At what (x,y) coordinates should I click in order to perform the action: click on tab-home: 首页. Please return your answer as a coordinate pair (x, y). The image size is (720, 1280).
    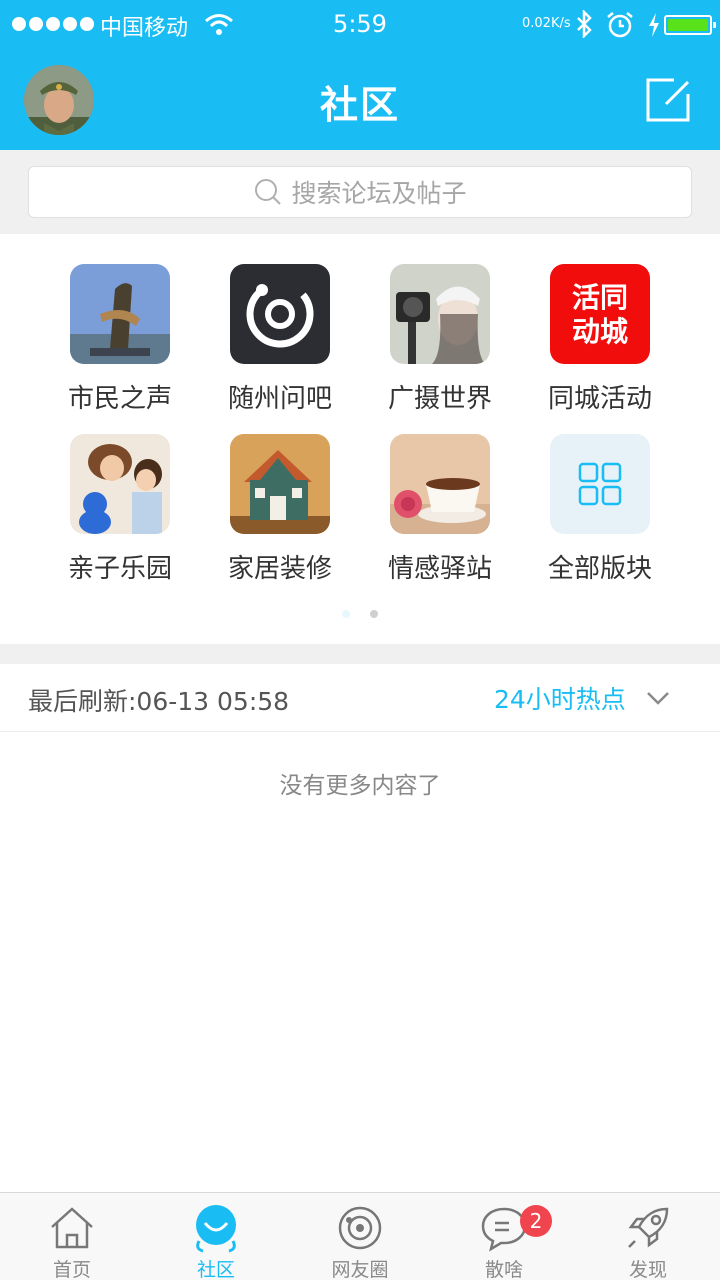
    Looking at the image, I should click on (72, 1236).